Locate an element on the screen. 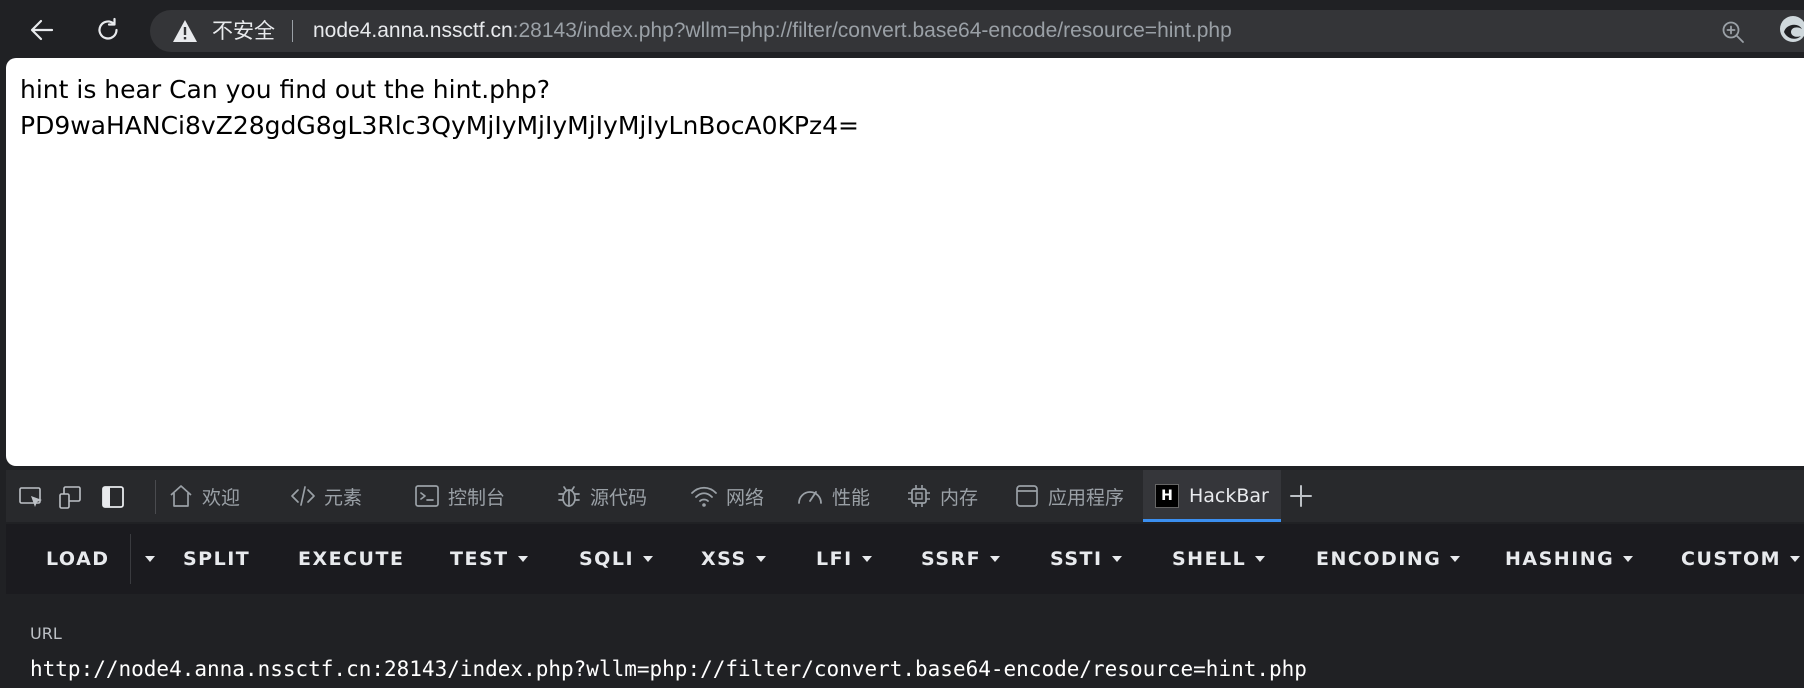 This screenshot has width=1804, height=688. test-menu: TEST is located at coordinates (489, 559).